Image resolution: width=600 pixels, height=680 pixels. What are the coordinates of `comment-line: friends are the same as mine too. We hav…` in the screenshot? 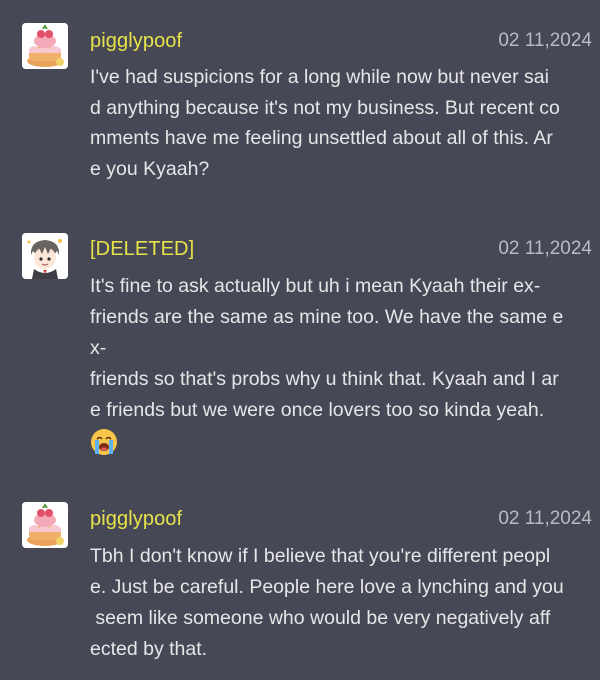 It's located at (327, 317).